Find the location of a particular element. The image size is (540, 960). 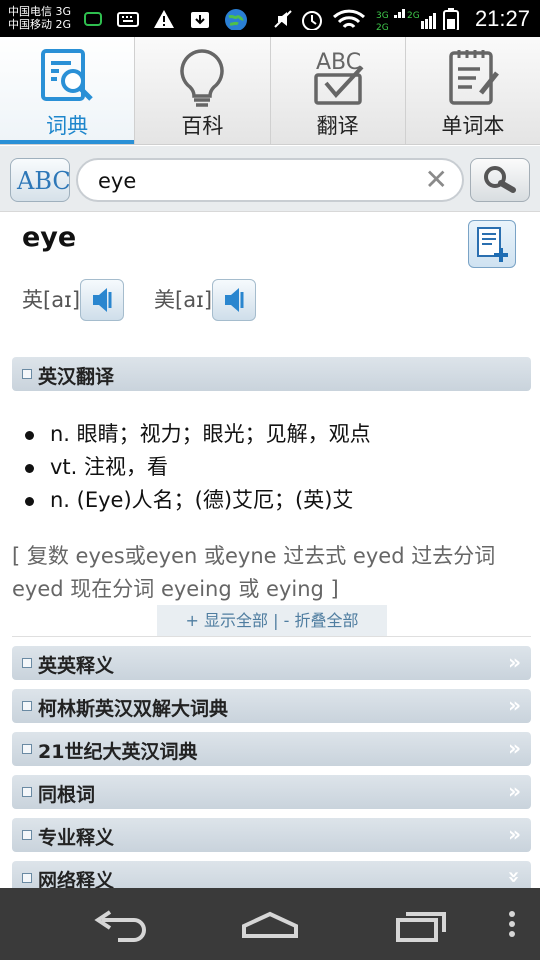

uk-pronounce-button is located at coordinates (102, 300).